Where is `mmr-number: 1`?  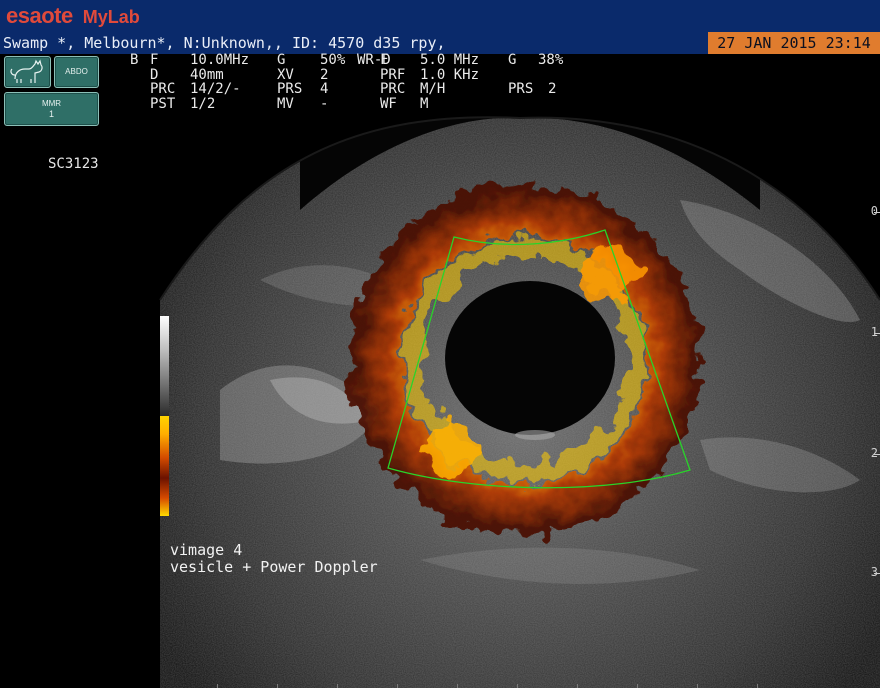 mmr-number: 1 is located at coordinates (51, 114).